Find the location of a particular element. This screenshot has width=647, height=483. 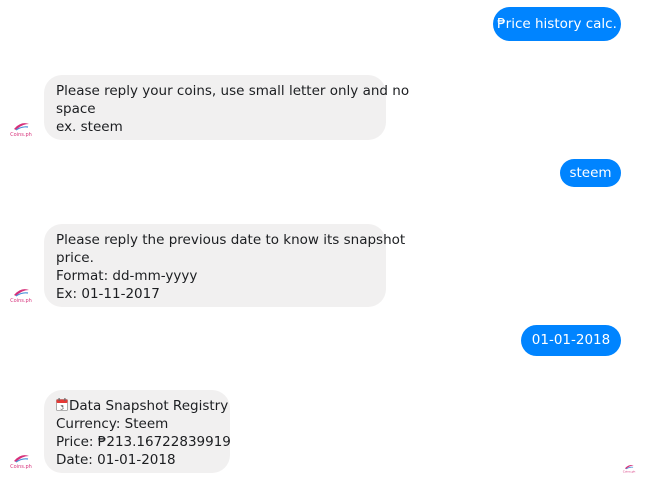

message-line: Format: dd-mm-yyyy is located at coordinates (127, 276).